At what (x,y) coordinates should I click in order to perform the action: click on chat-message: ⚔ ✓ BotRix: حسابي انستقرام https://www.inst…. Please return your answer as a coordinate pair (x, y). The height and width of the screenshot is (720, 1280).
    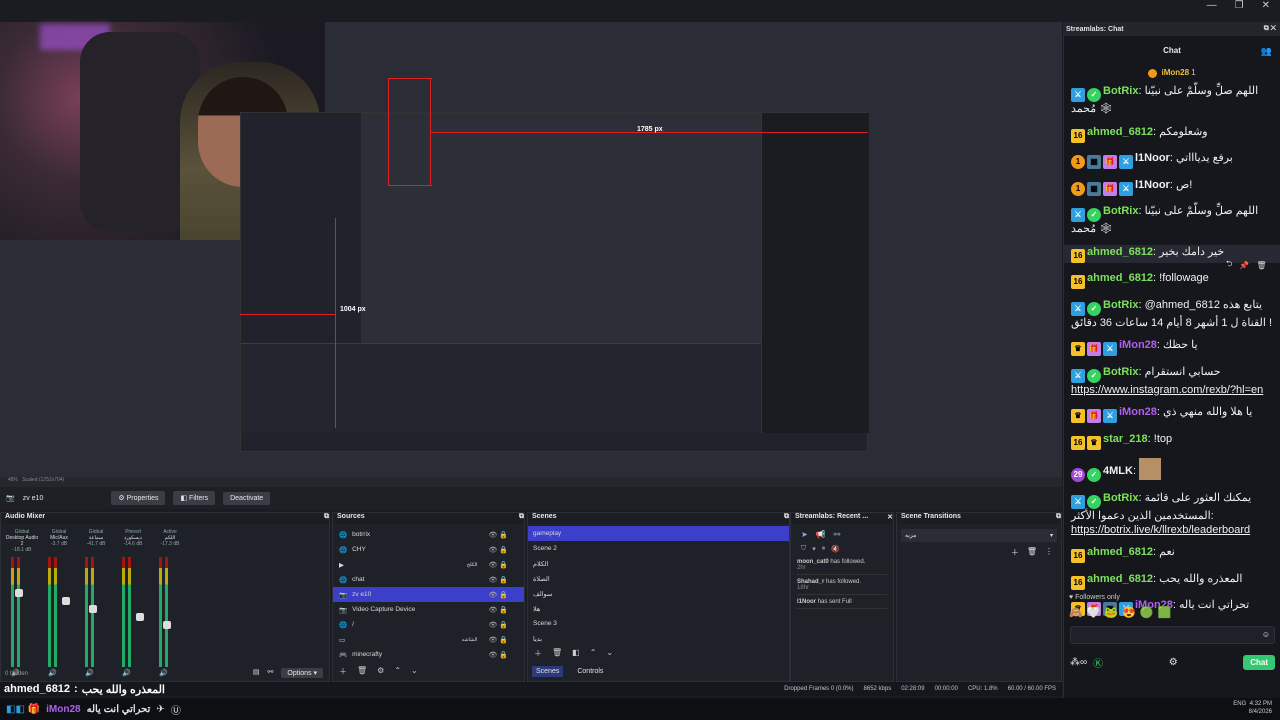
    Looking at the image, I should click on (1173, 381).